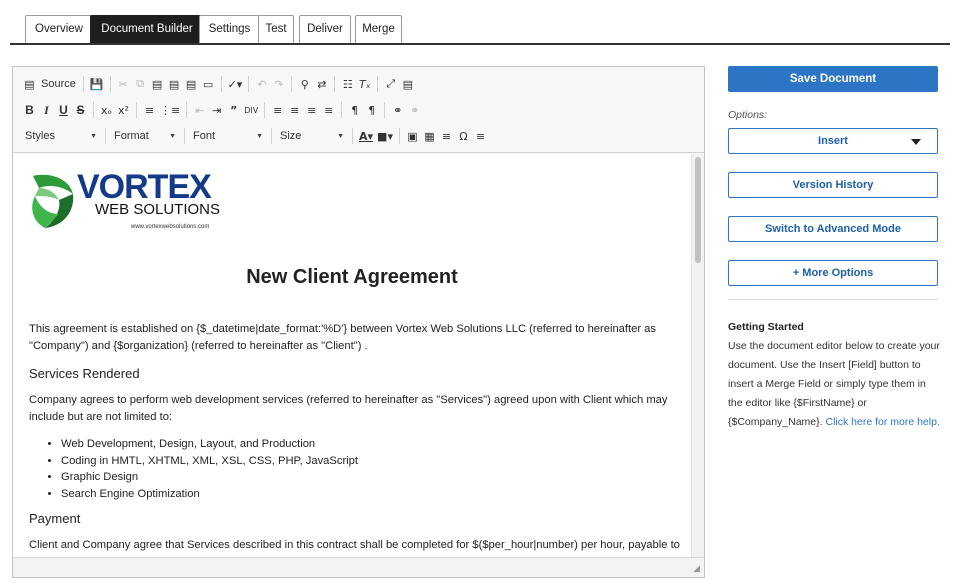 The height and width of the screenshot is (585, 960). I want to click on template-icon: ▭, so click(208, 84).